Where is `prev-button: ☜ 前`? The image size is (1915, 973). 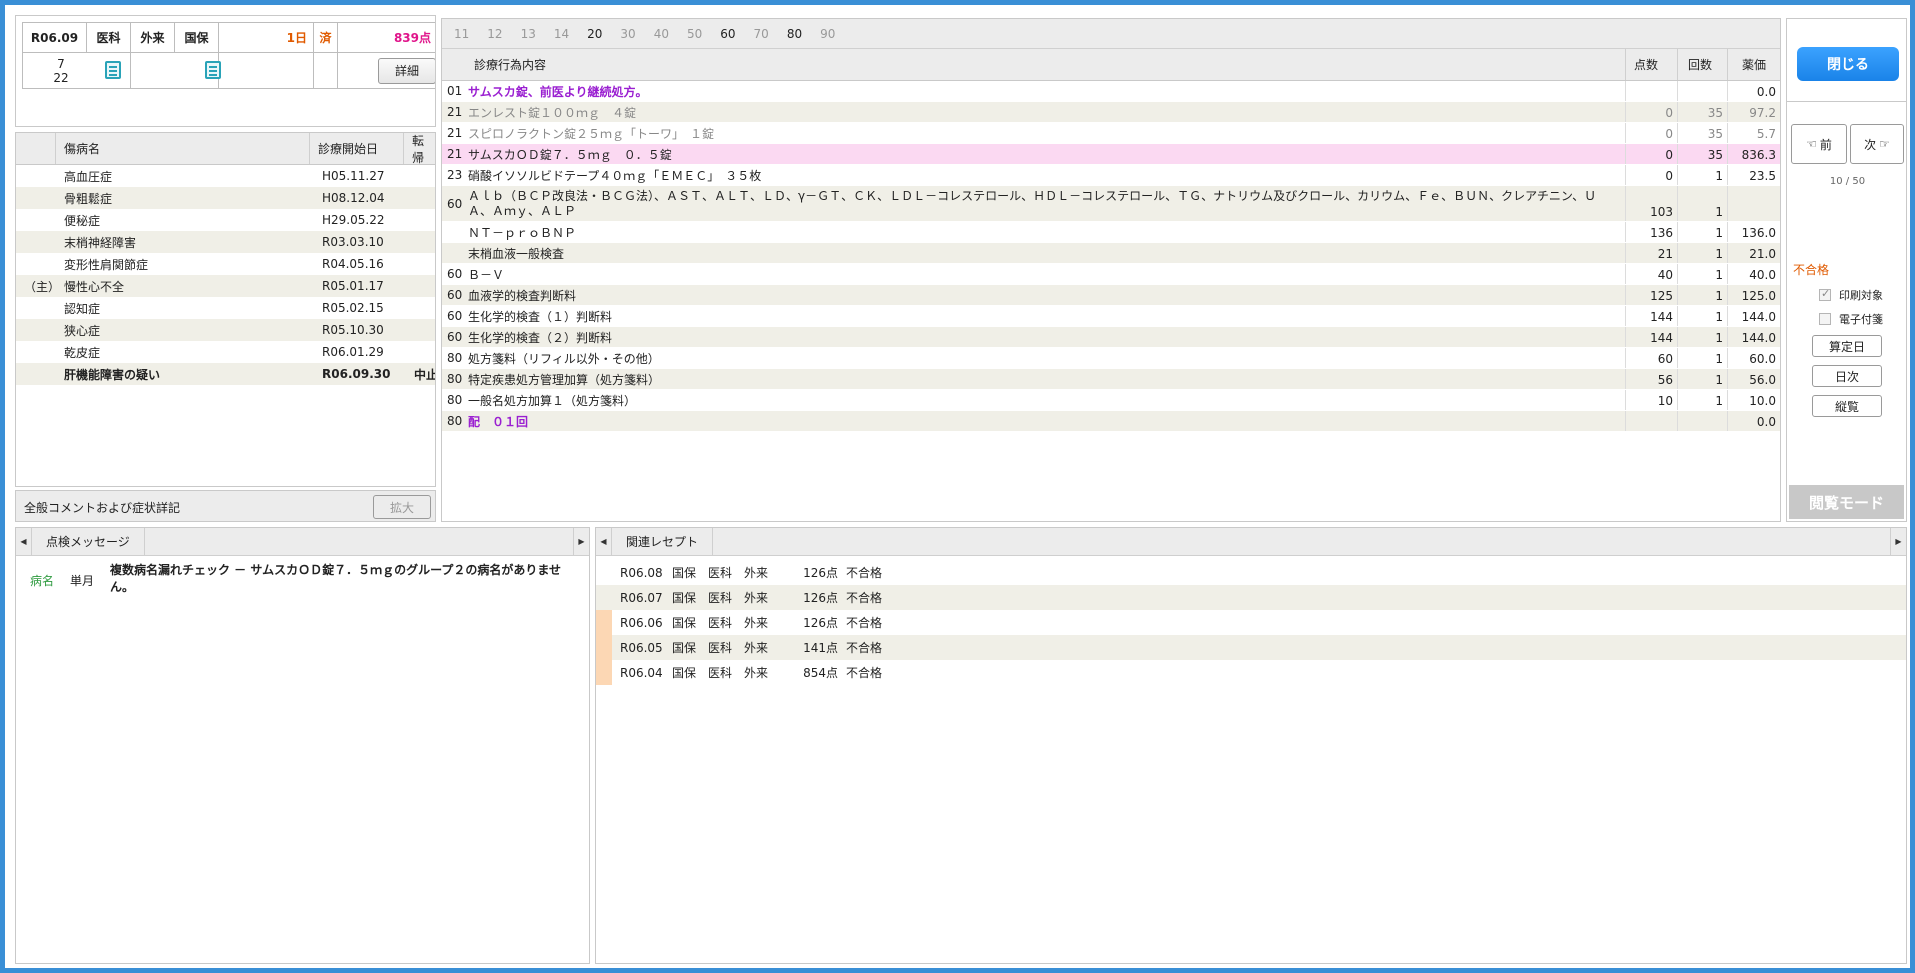
prev-button: ☜ 前 is located at coordinates (1819, 144).